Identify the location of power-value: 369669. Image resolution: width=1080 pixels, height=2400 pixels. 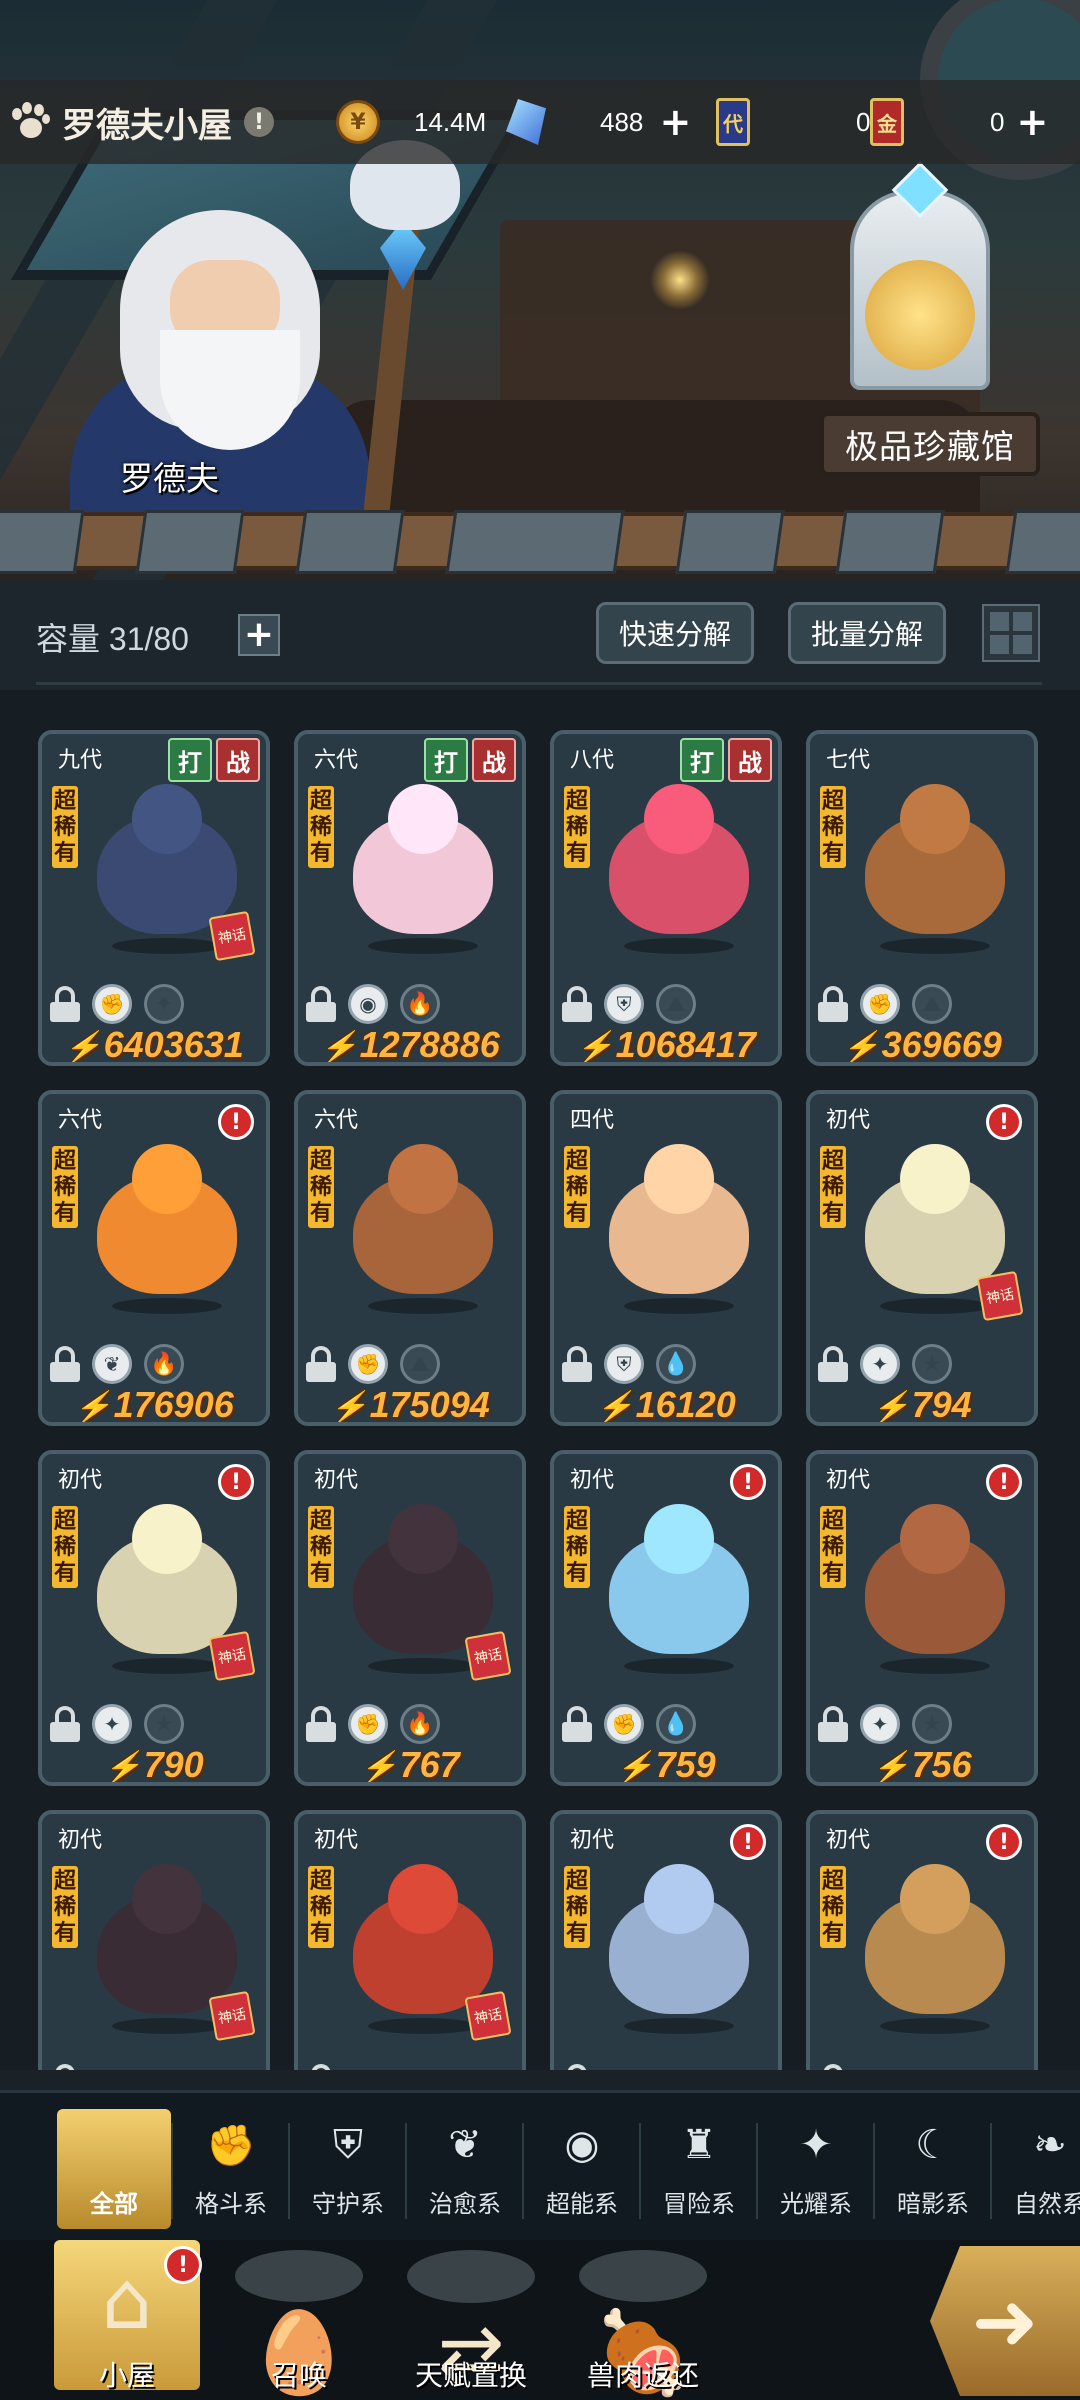
(941, 1044).